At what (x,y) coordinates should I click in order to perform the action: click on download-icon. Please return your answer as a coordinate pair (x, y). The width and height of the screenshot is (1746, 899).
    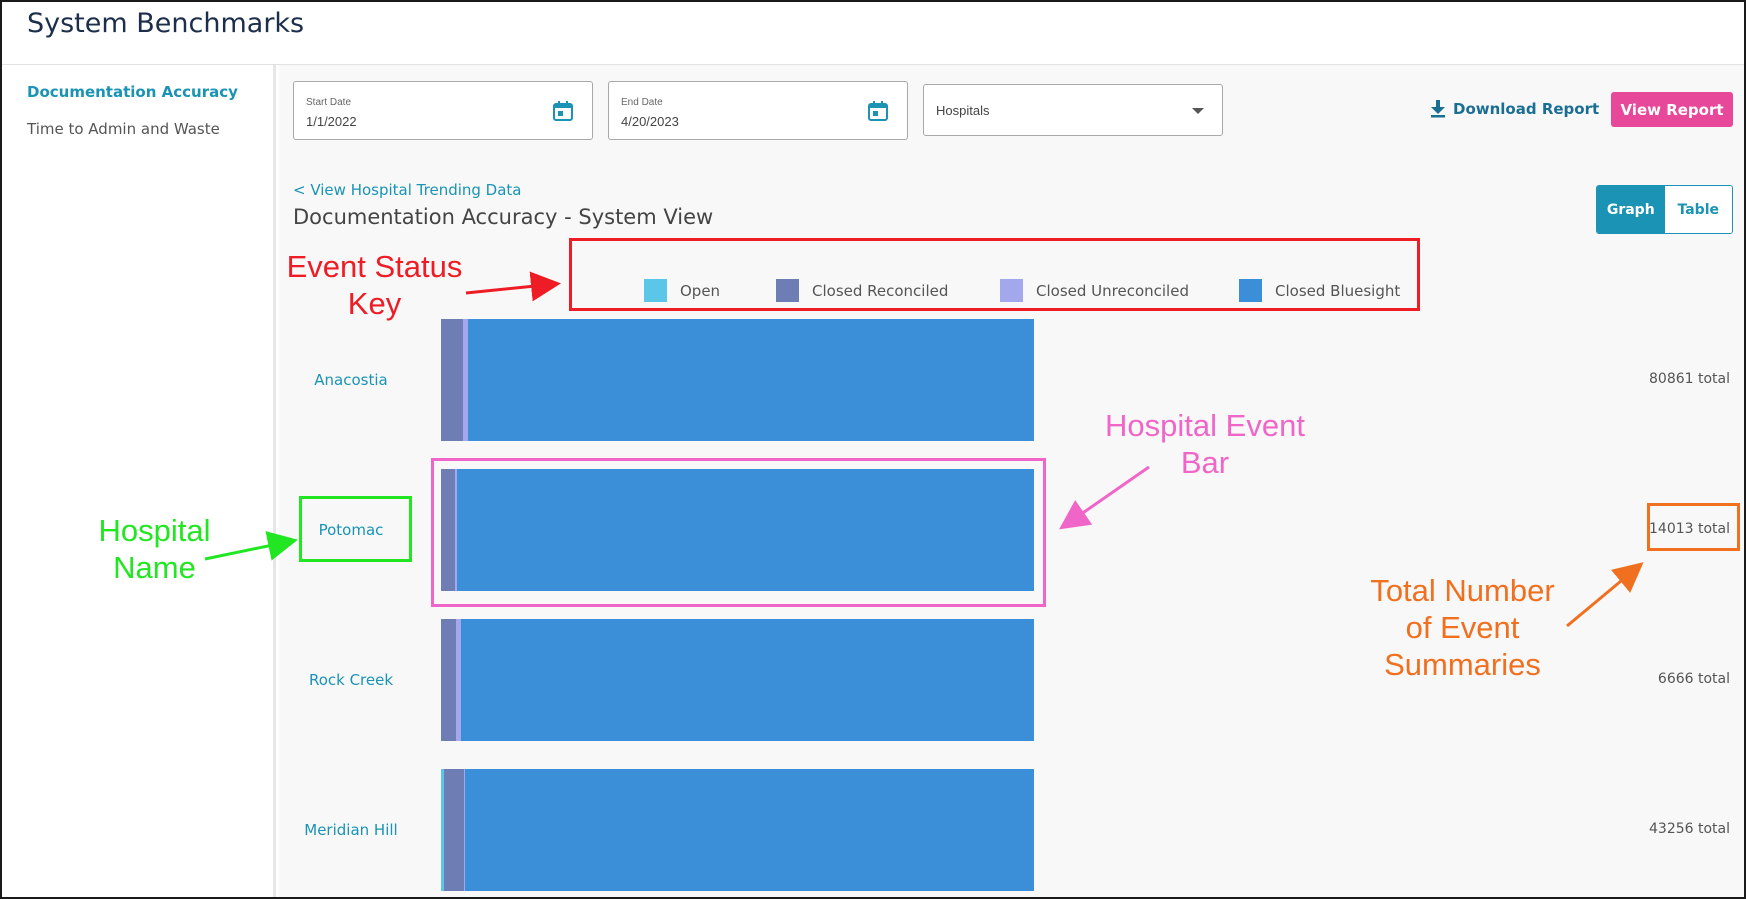
    Looking at the image, I should click on (1438, 109).